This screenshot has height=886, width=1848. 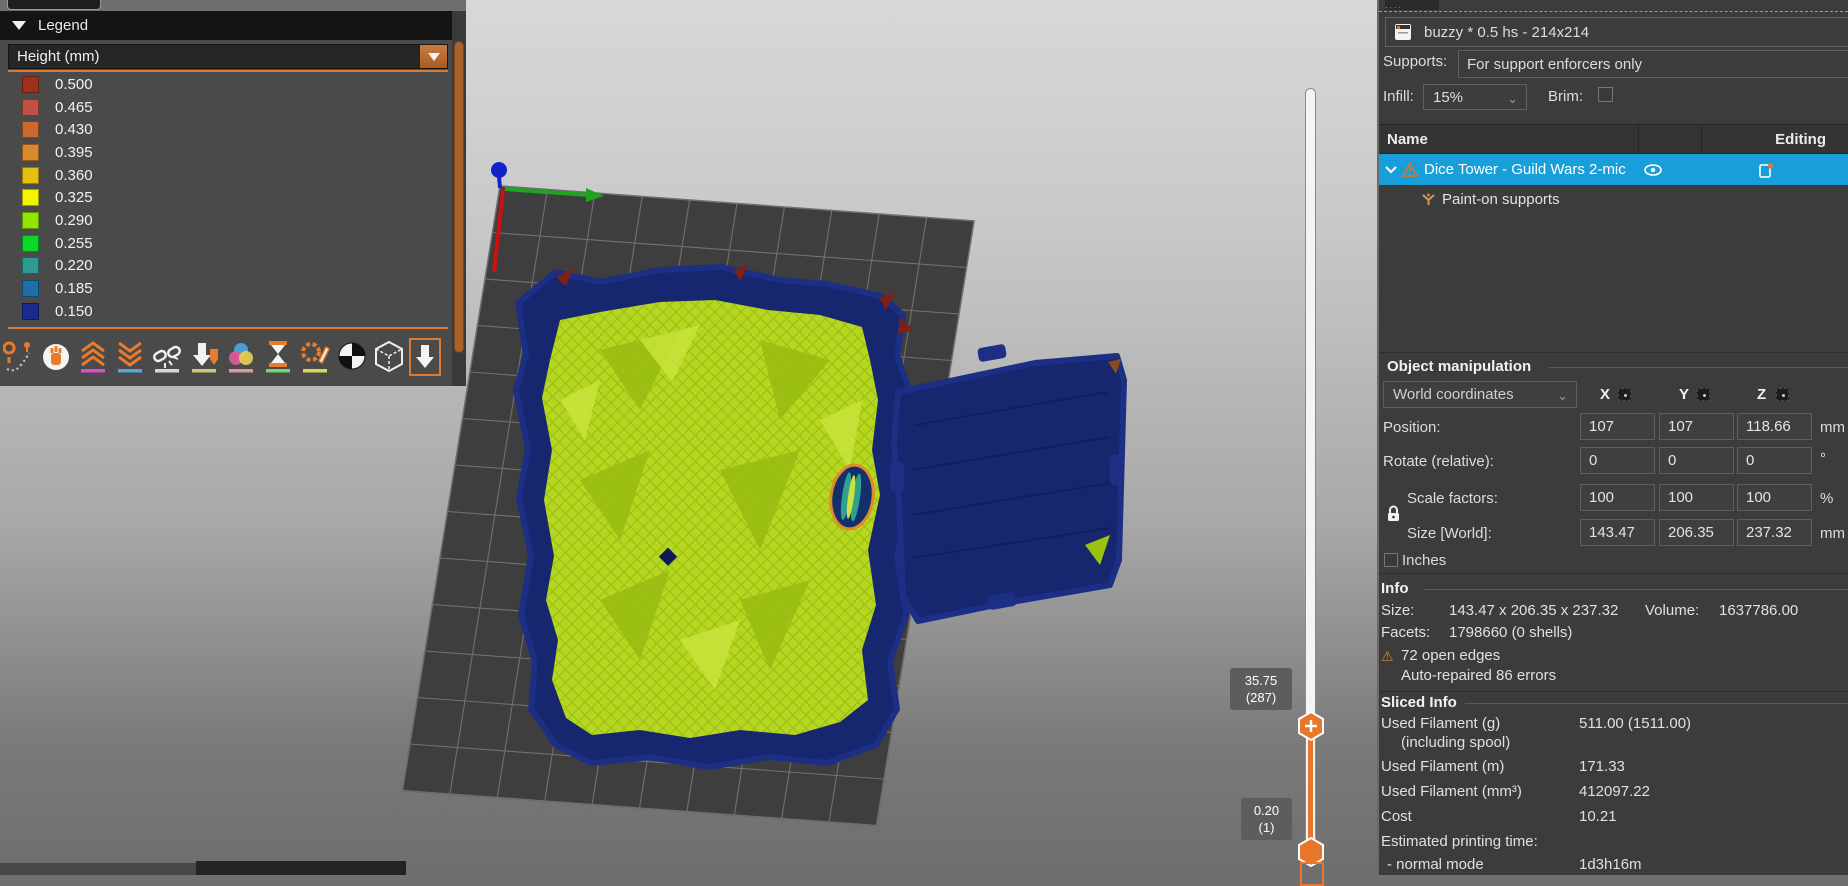 I want to click on paint-on-supports-row: Paint-on supports, so click(x=1613, y=199).